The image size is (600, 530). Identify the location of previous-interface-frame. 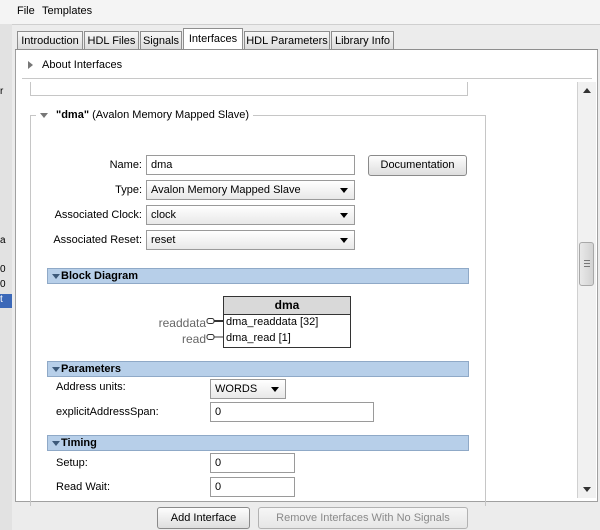
(249, 89).